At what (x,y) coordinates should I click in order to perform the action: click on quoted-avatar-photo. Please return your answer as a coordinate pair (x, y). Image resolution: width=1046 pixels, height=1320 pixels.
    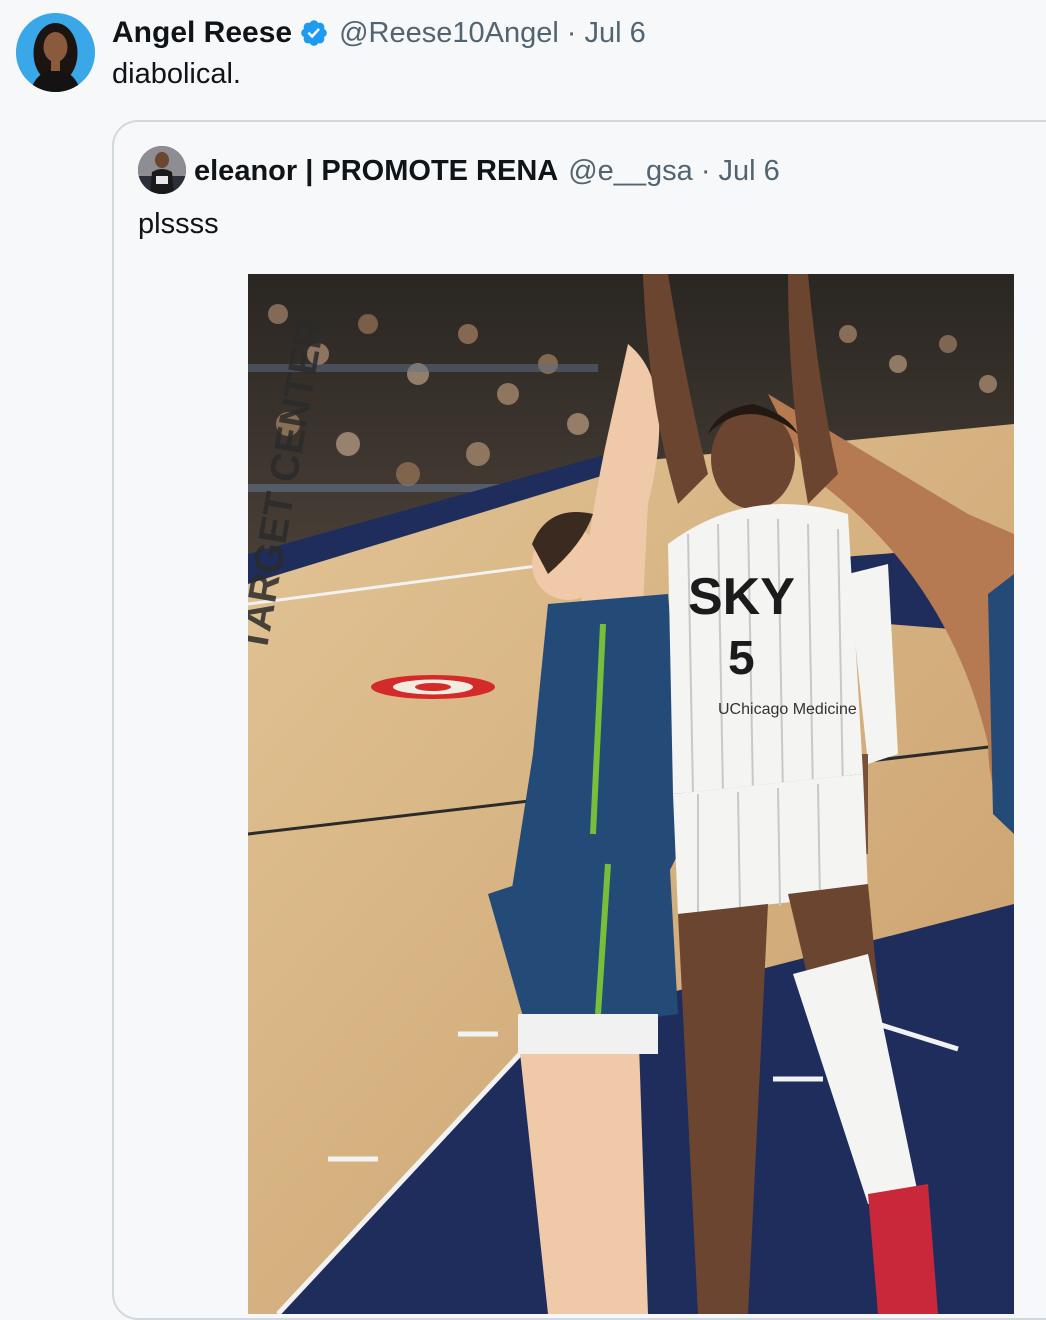
    Looking at the image, I should click on (162, 170).